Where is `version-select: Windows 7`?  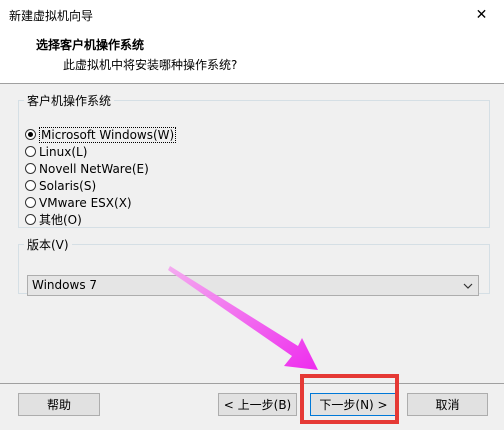
version-select: Windows 7 is located at coordinates (253, 285).